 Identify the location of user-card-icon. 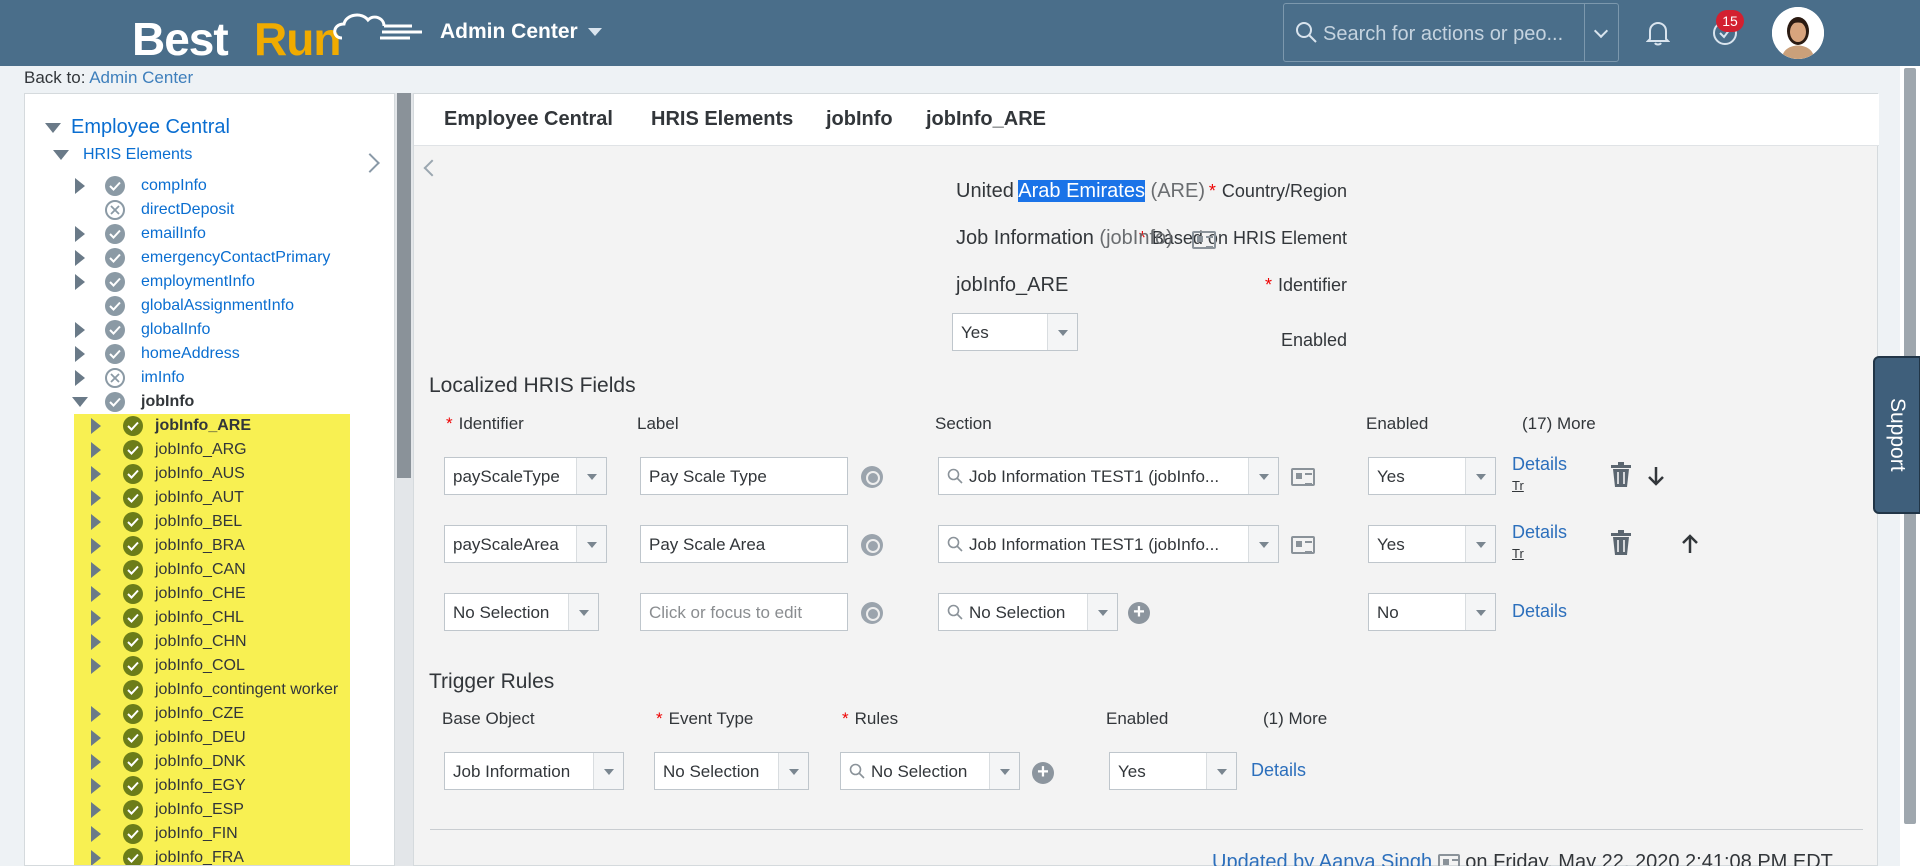
(1448, 860).